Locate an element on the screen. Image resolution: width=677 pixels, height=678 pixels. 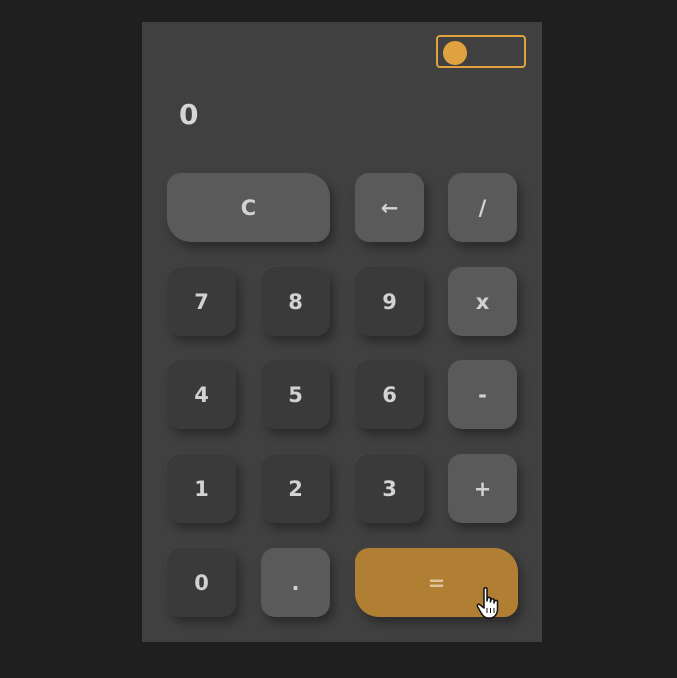
toggle-knob is located at coordinates (455, 53).